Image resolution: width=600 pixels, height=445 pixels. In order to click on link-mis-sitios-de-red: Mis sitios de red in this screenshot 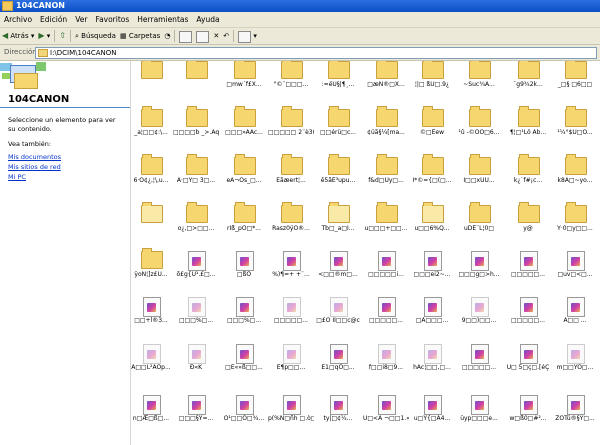, I will do `click(34, 167)`.